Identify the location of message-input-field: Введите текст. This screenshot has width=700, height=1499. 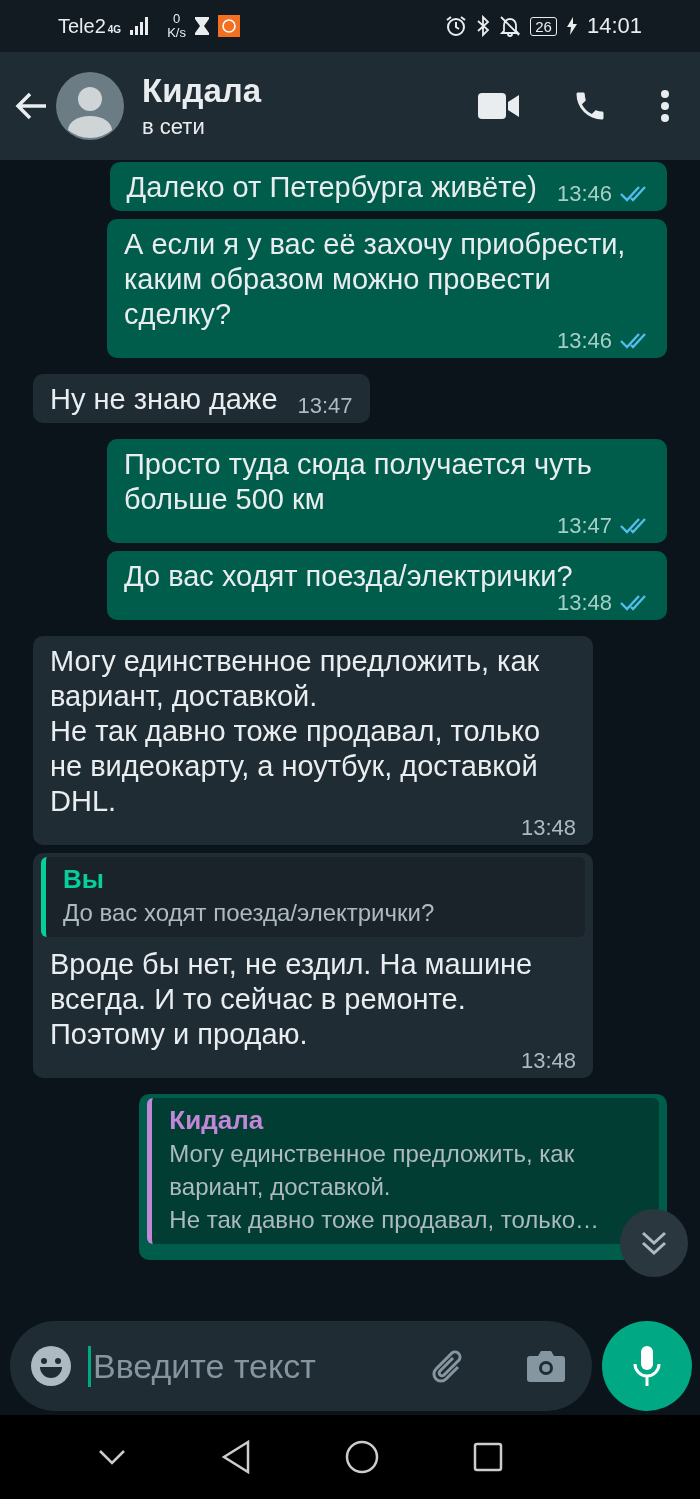
(301, 1366).